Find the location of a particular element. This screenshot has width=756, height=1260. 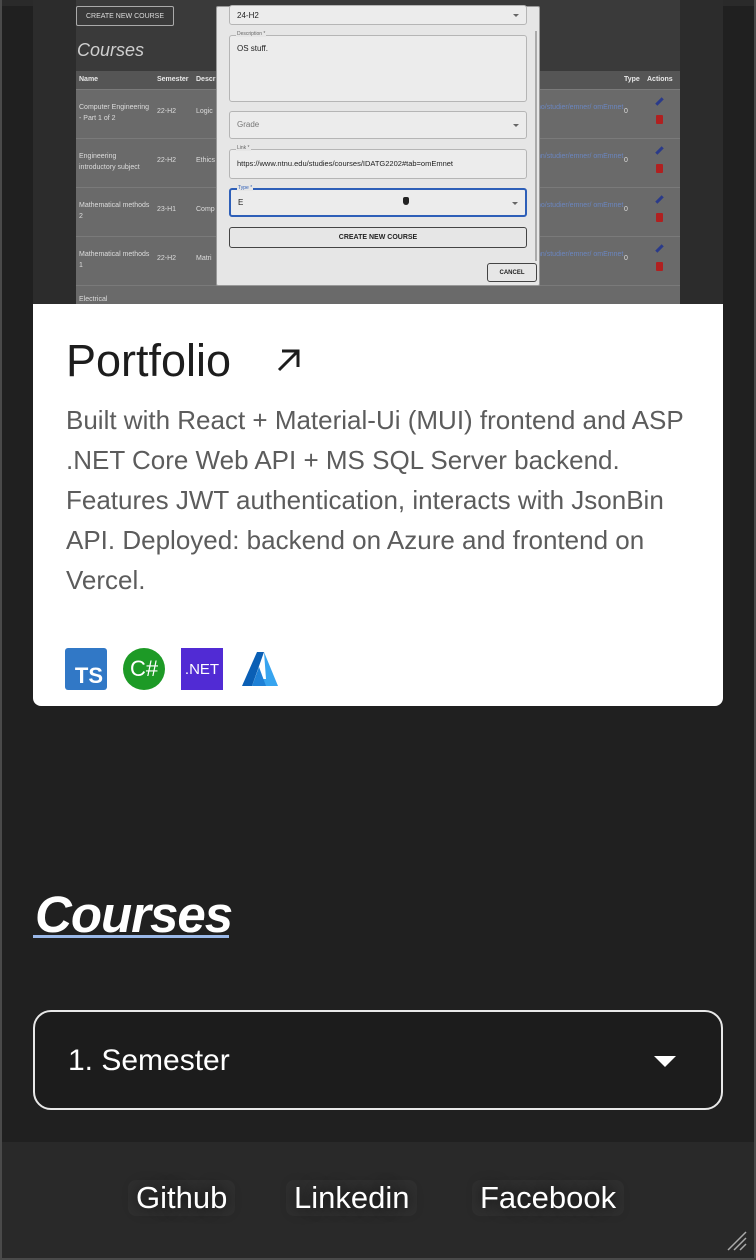

row-name: Electrical is located at coordinates (93, 299).